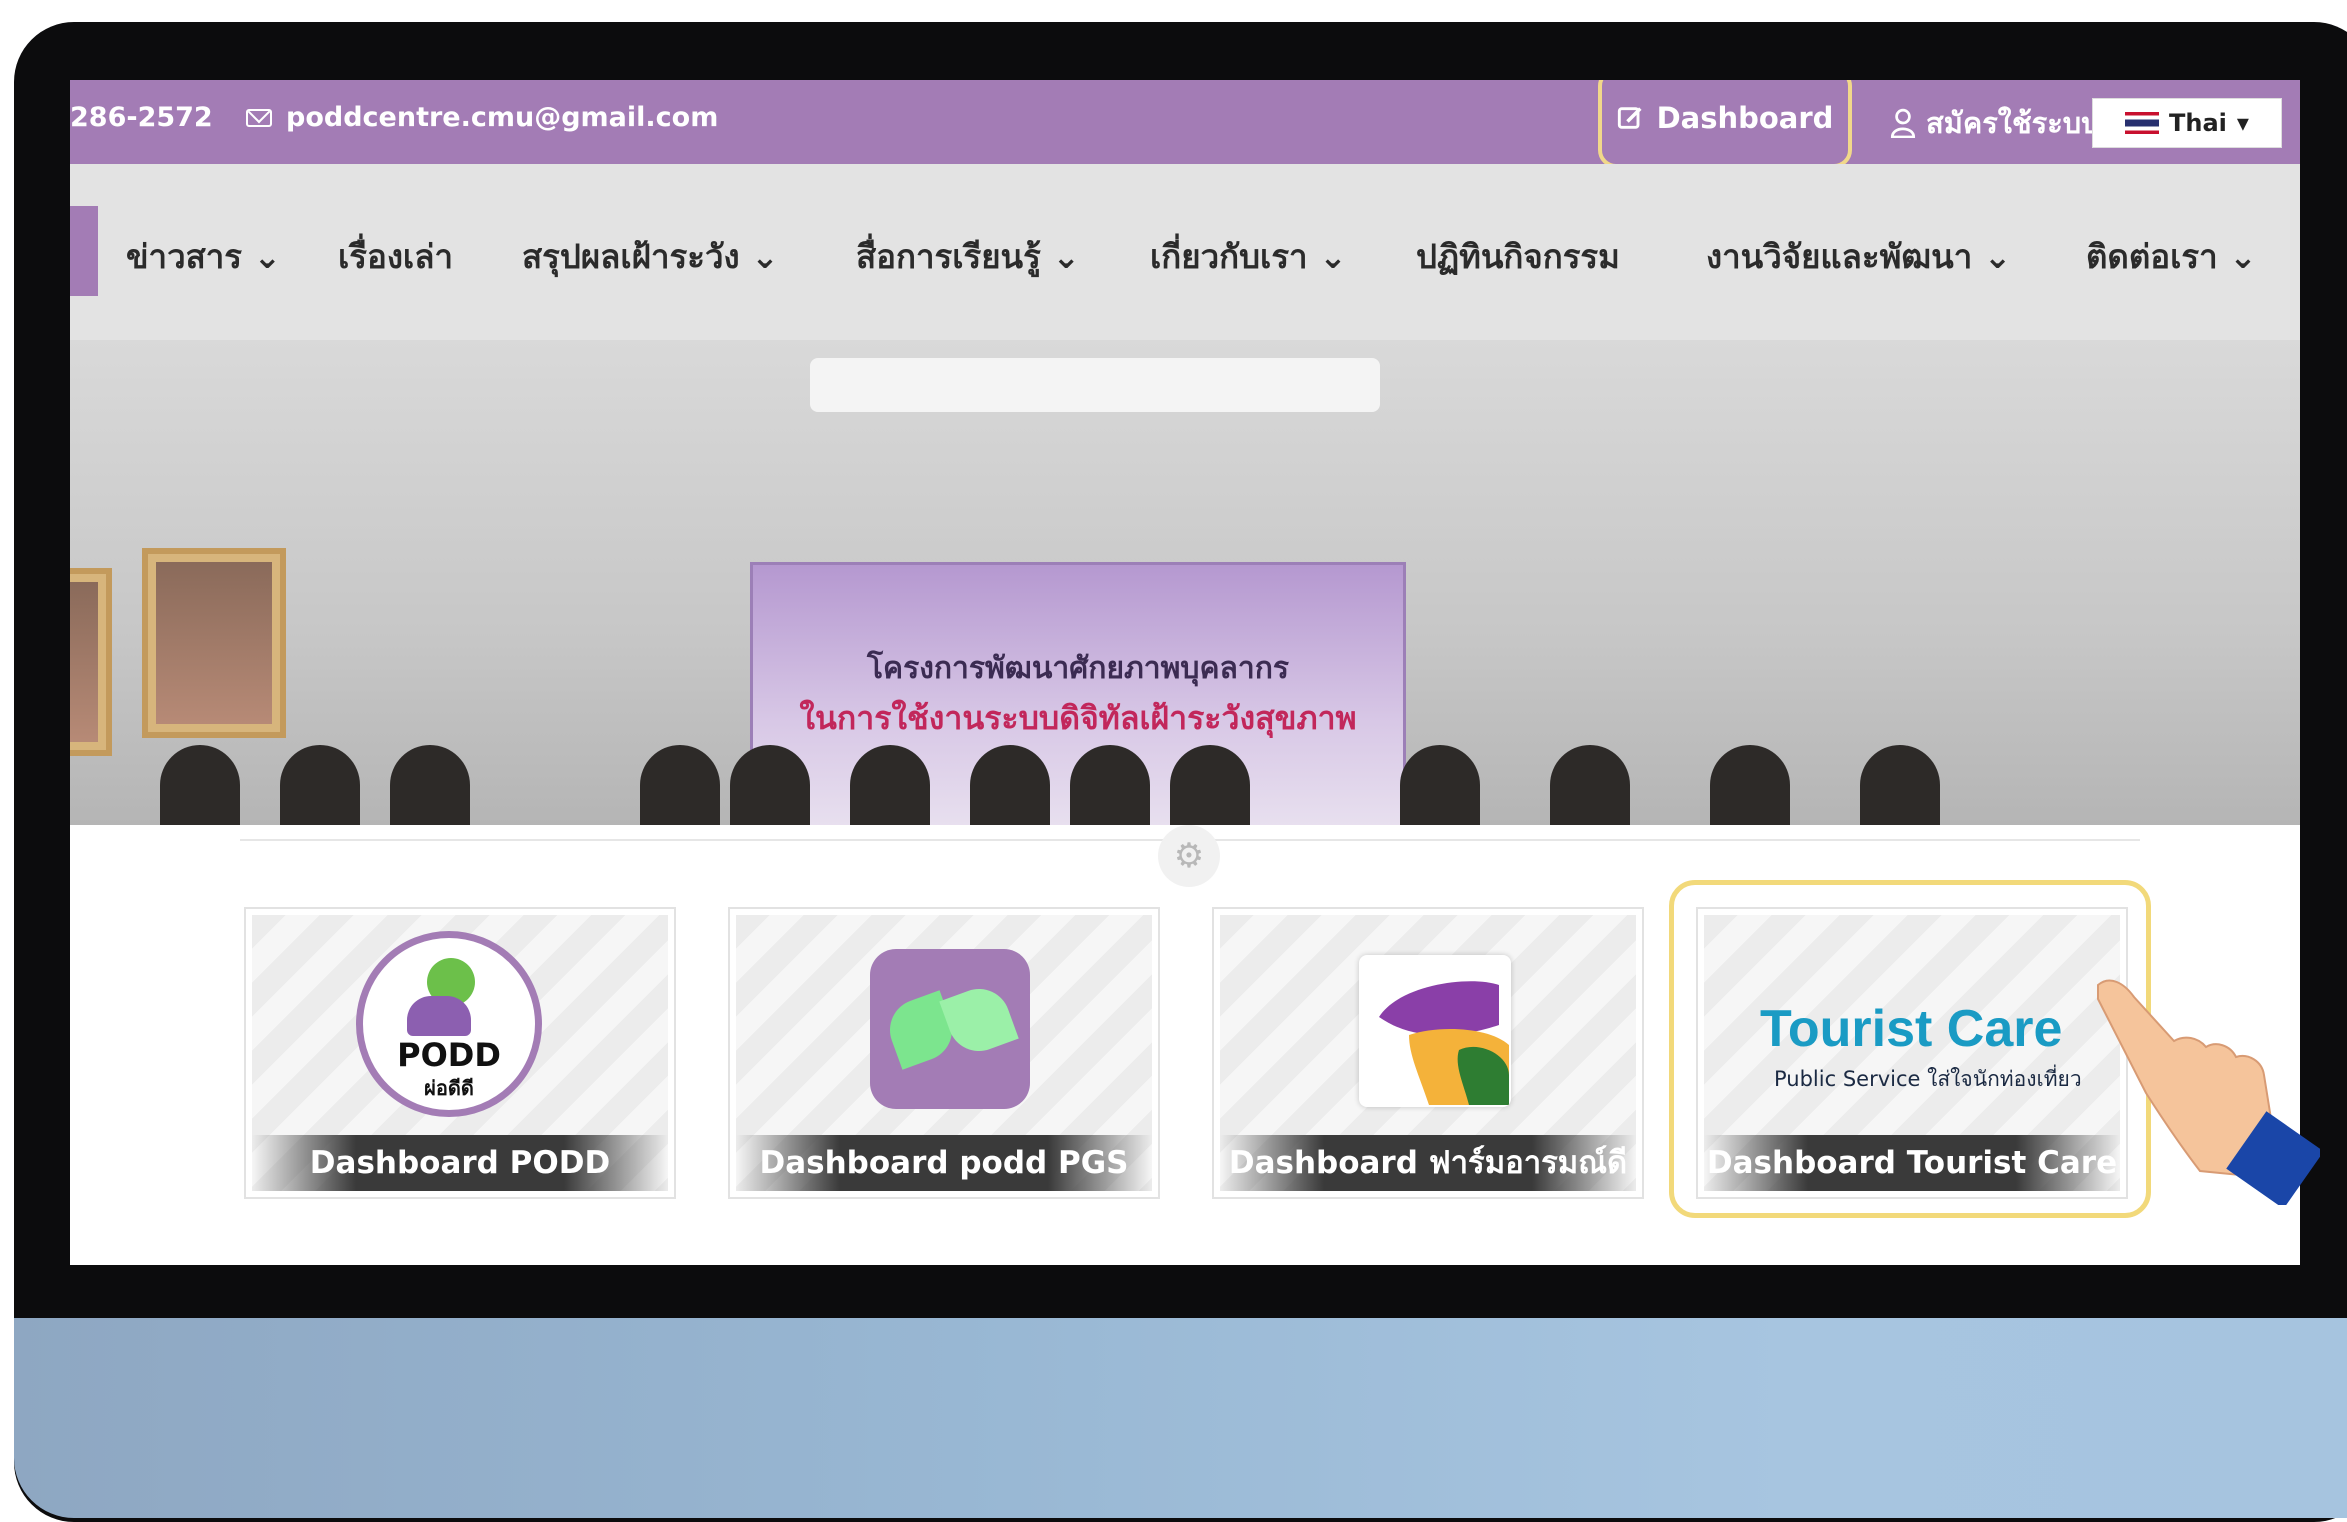 The height and width of the screenshot is (1522, 2347). I want to click on email-link: poddcentre.cmu@gmail.com, so click(482, 117).